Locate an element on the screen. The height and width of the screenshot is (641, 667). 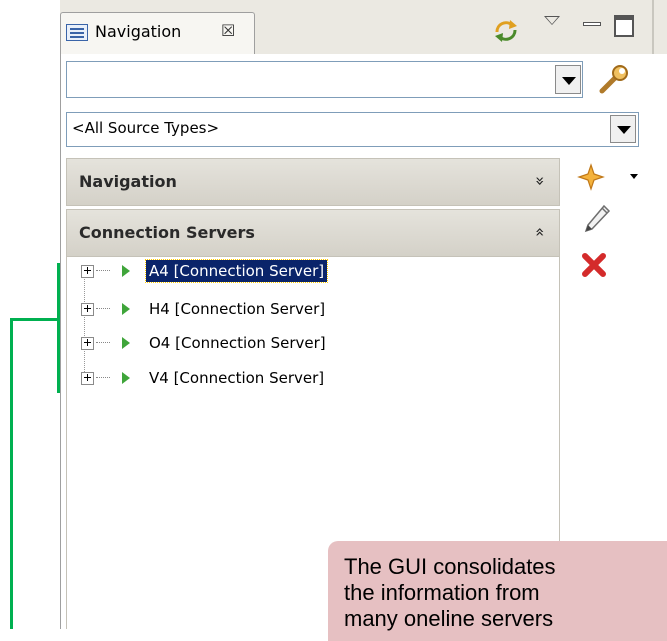
search-dropdown-button is located at coordinates (568, 79).